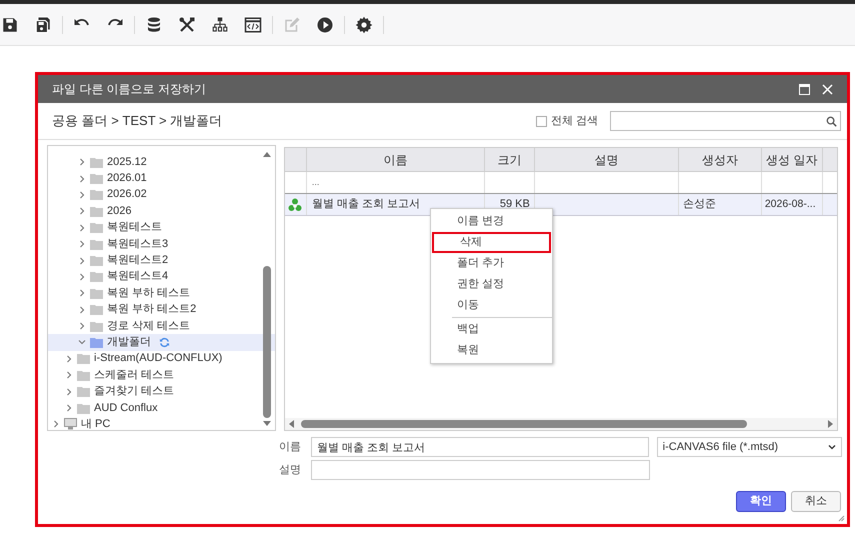 The height and width of the screenshot is (533, 855). Describe the element at coordinates (480, 470) in the screenshot. I see `description-field` at that location.